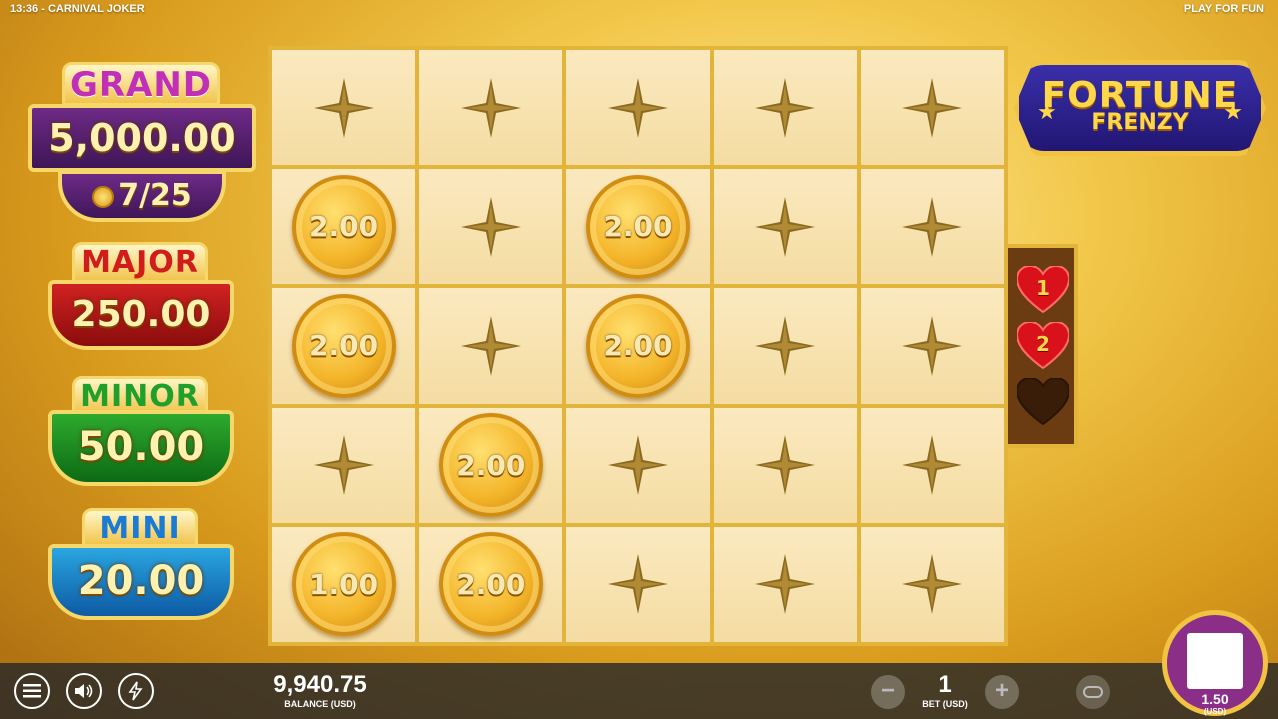 The width and height of the screenshot is (1278, 719). I want to click on grand-progress-text: 7/25, so click(155, 195).